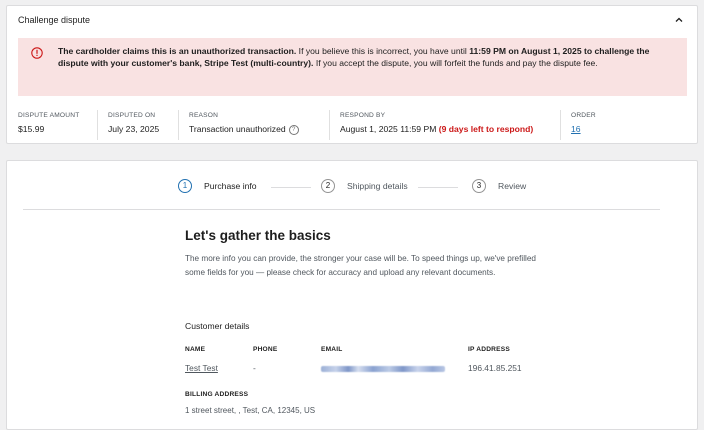 The height and width of the screenshot is (430, 704). Describe the element at coordinates (489, 349) in the screenshot. I see `ip-address-label: IP address` at that location.